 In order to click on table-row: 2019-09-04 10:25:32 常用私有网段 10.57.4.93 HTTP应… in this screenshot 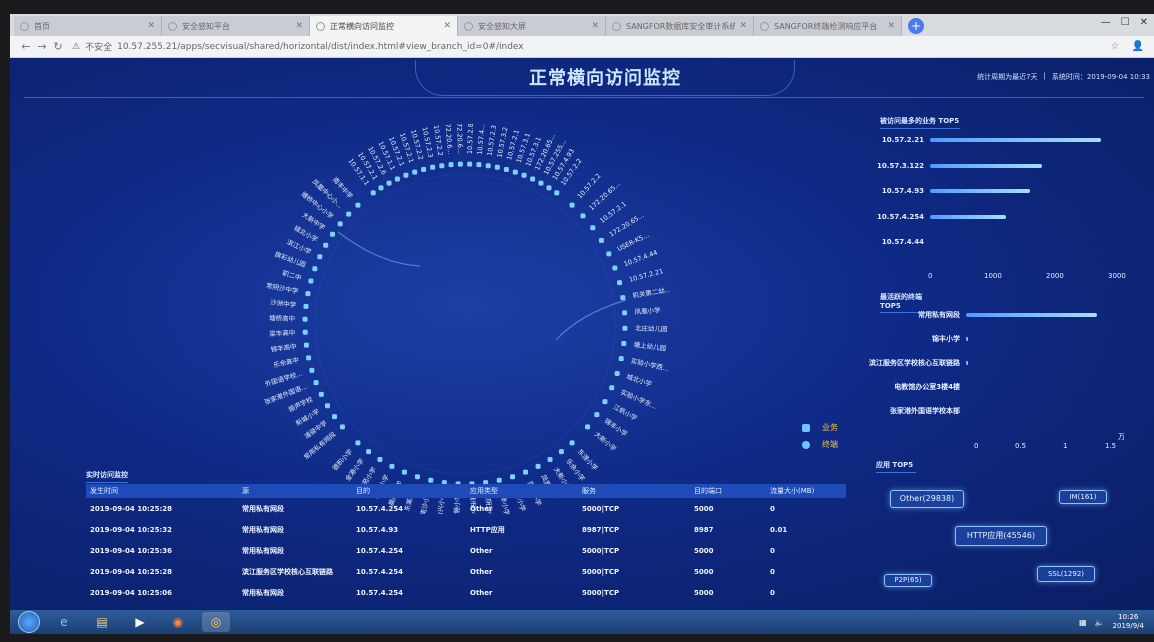, I will do `click(466, 529)`.